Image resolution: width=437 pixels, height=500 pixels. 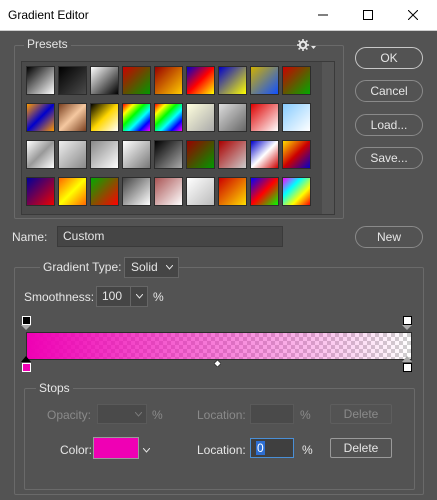 What do you see at coordinates (122, 414) in the screenshot?
I see `opacity-input` at bounding box center [122, 414].